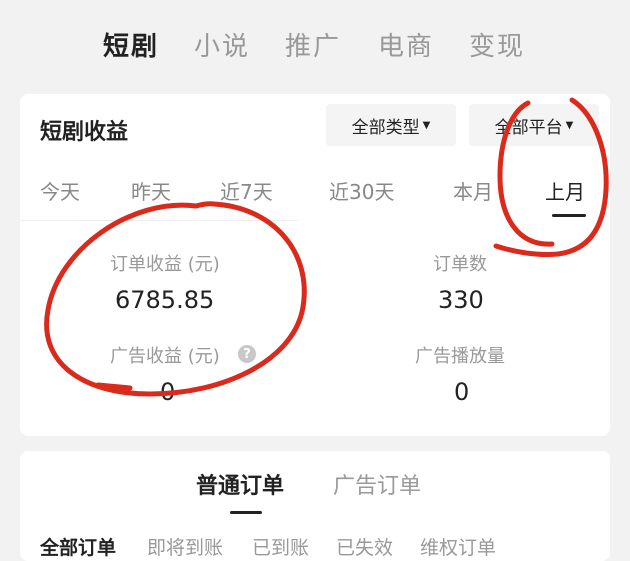 Image resolution: width=630 pixels, height=561 pixels. I want to click on active-range-indicator, so click(569, 215).